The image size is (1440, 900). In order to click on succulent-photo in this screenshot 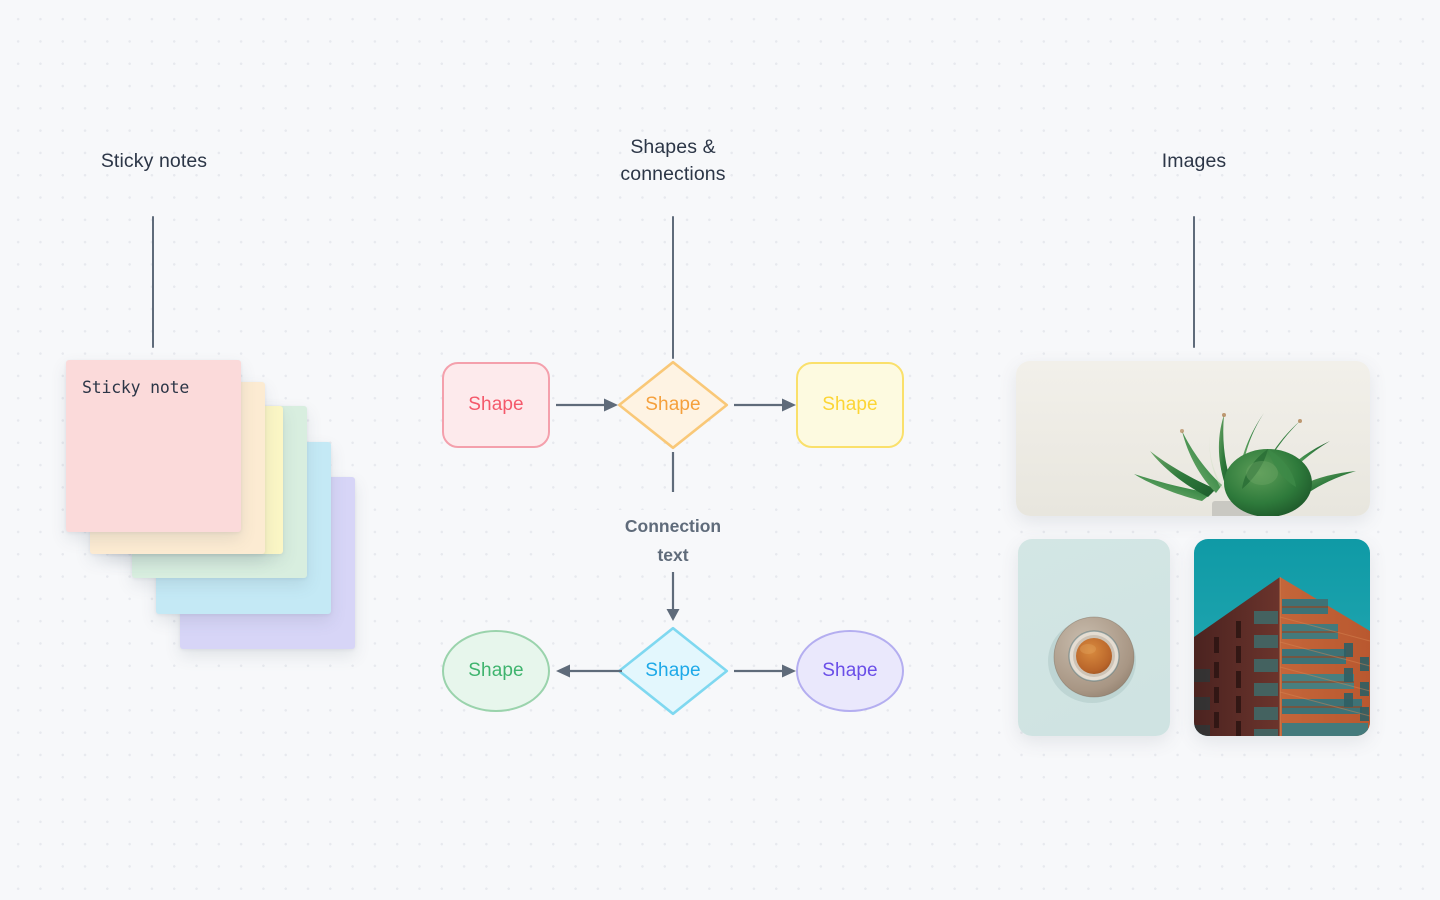, I will do `click(1193, 438)`.